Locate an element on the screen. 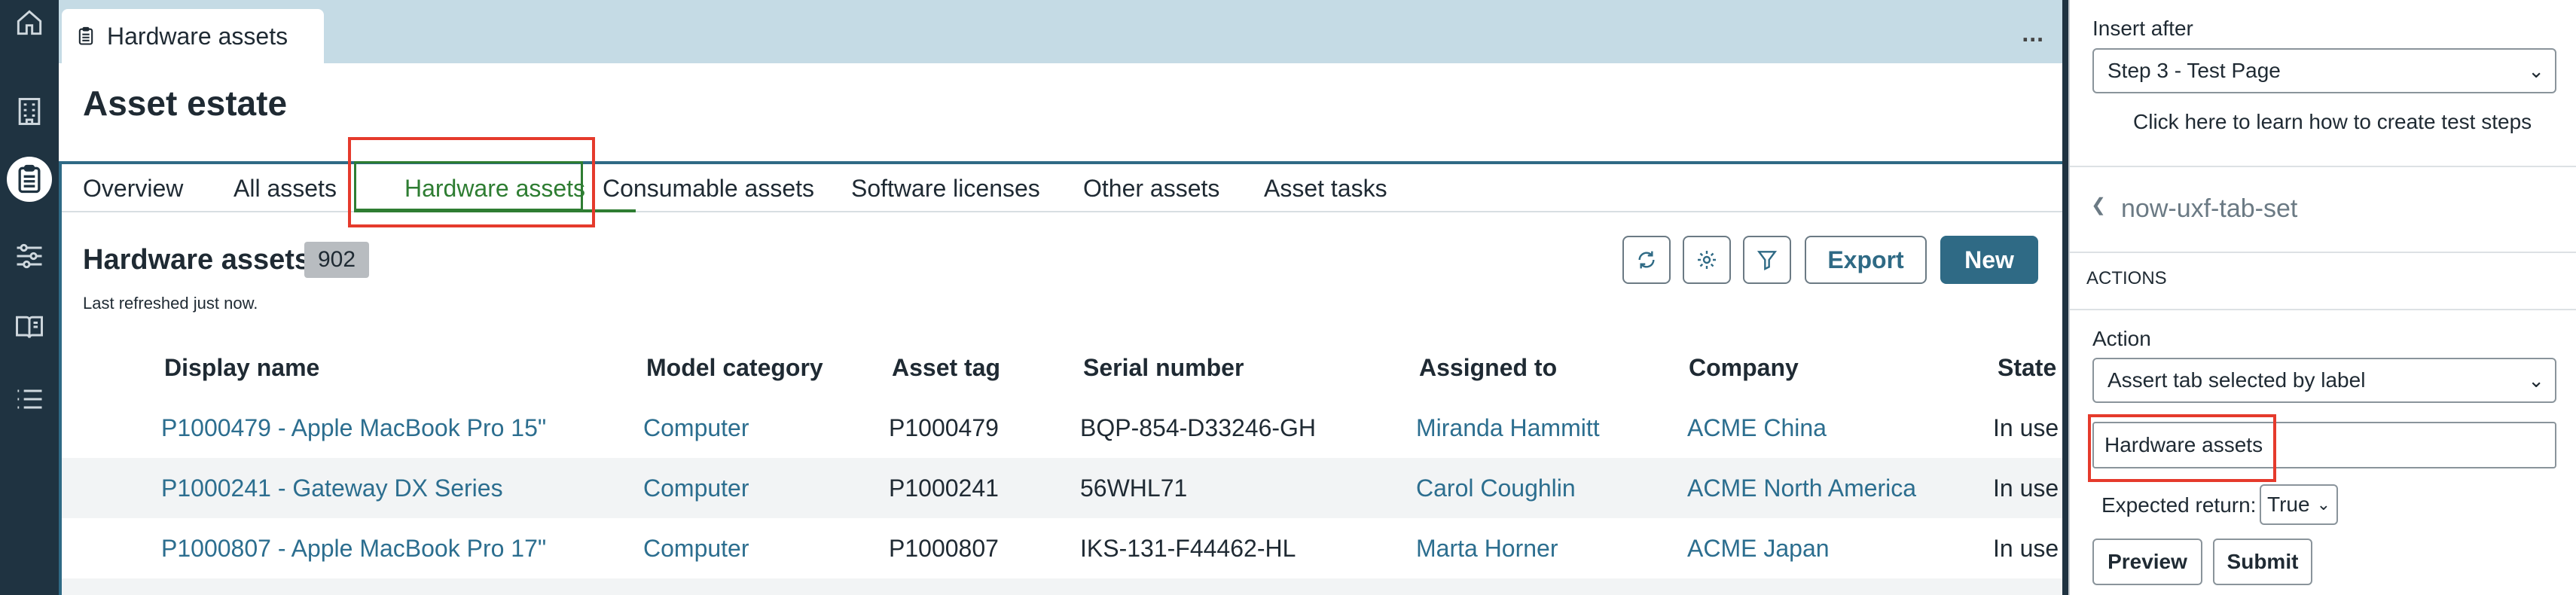  nav-rail is located at coordinates (30, 297).